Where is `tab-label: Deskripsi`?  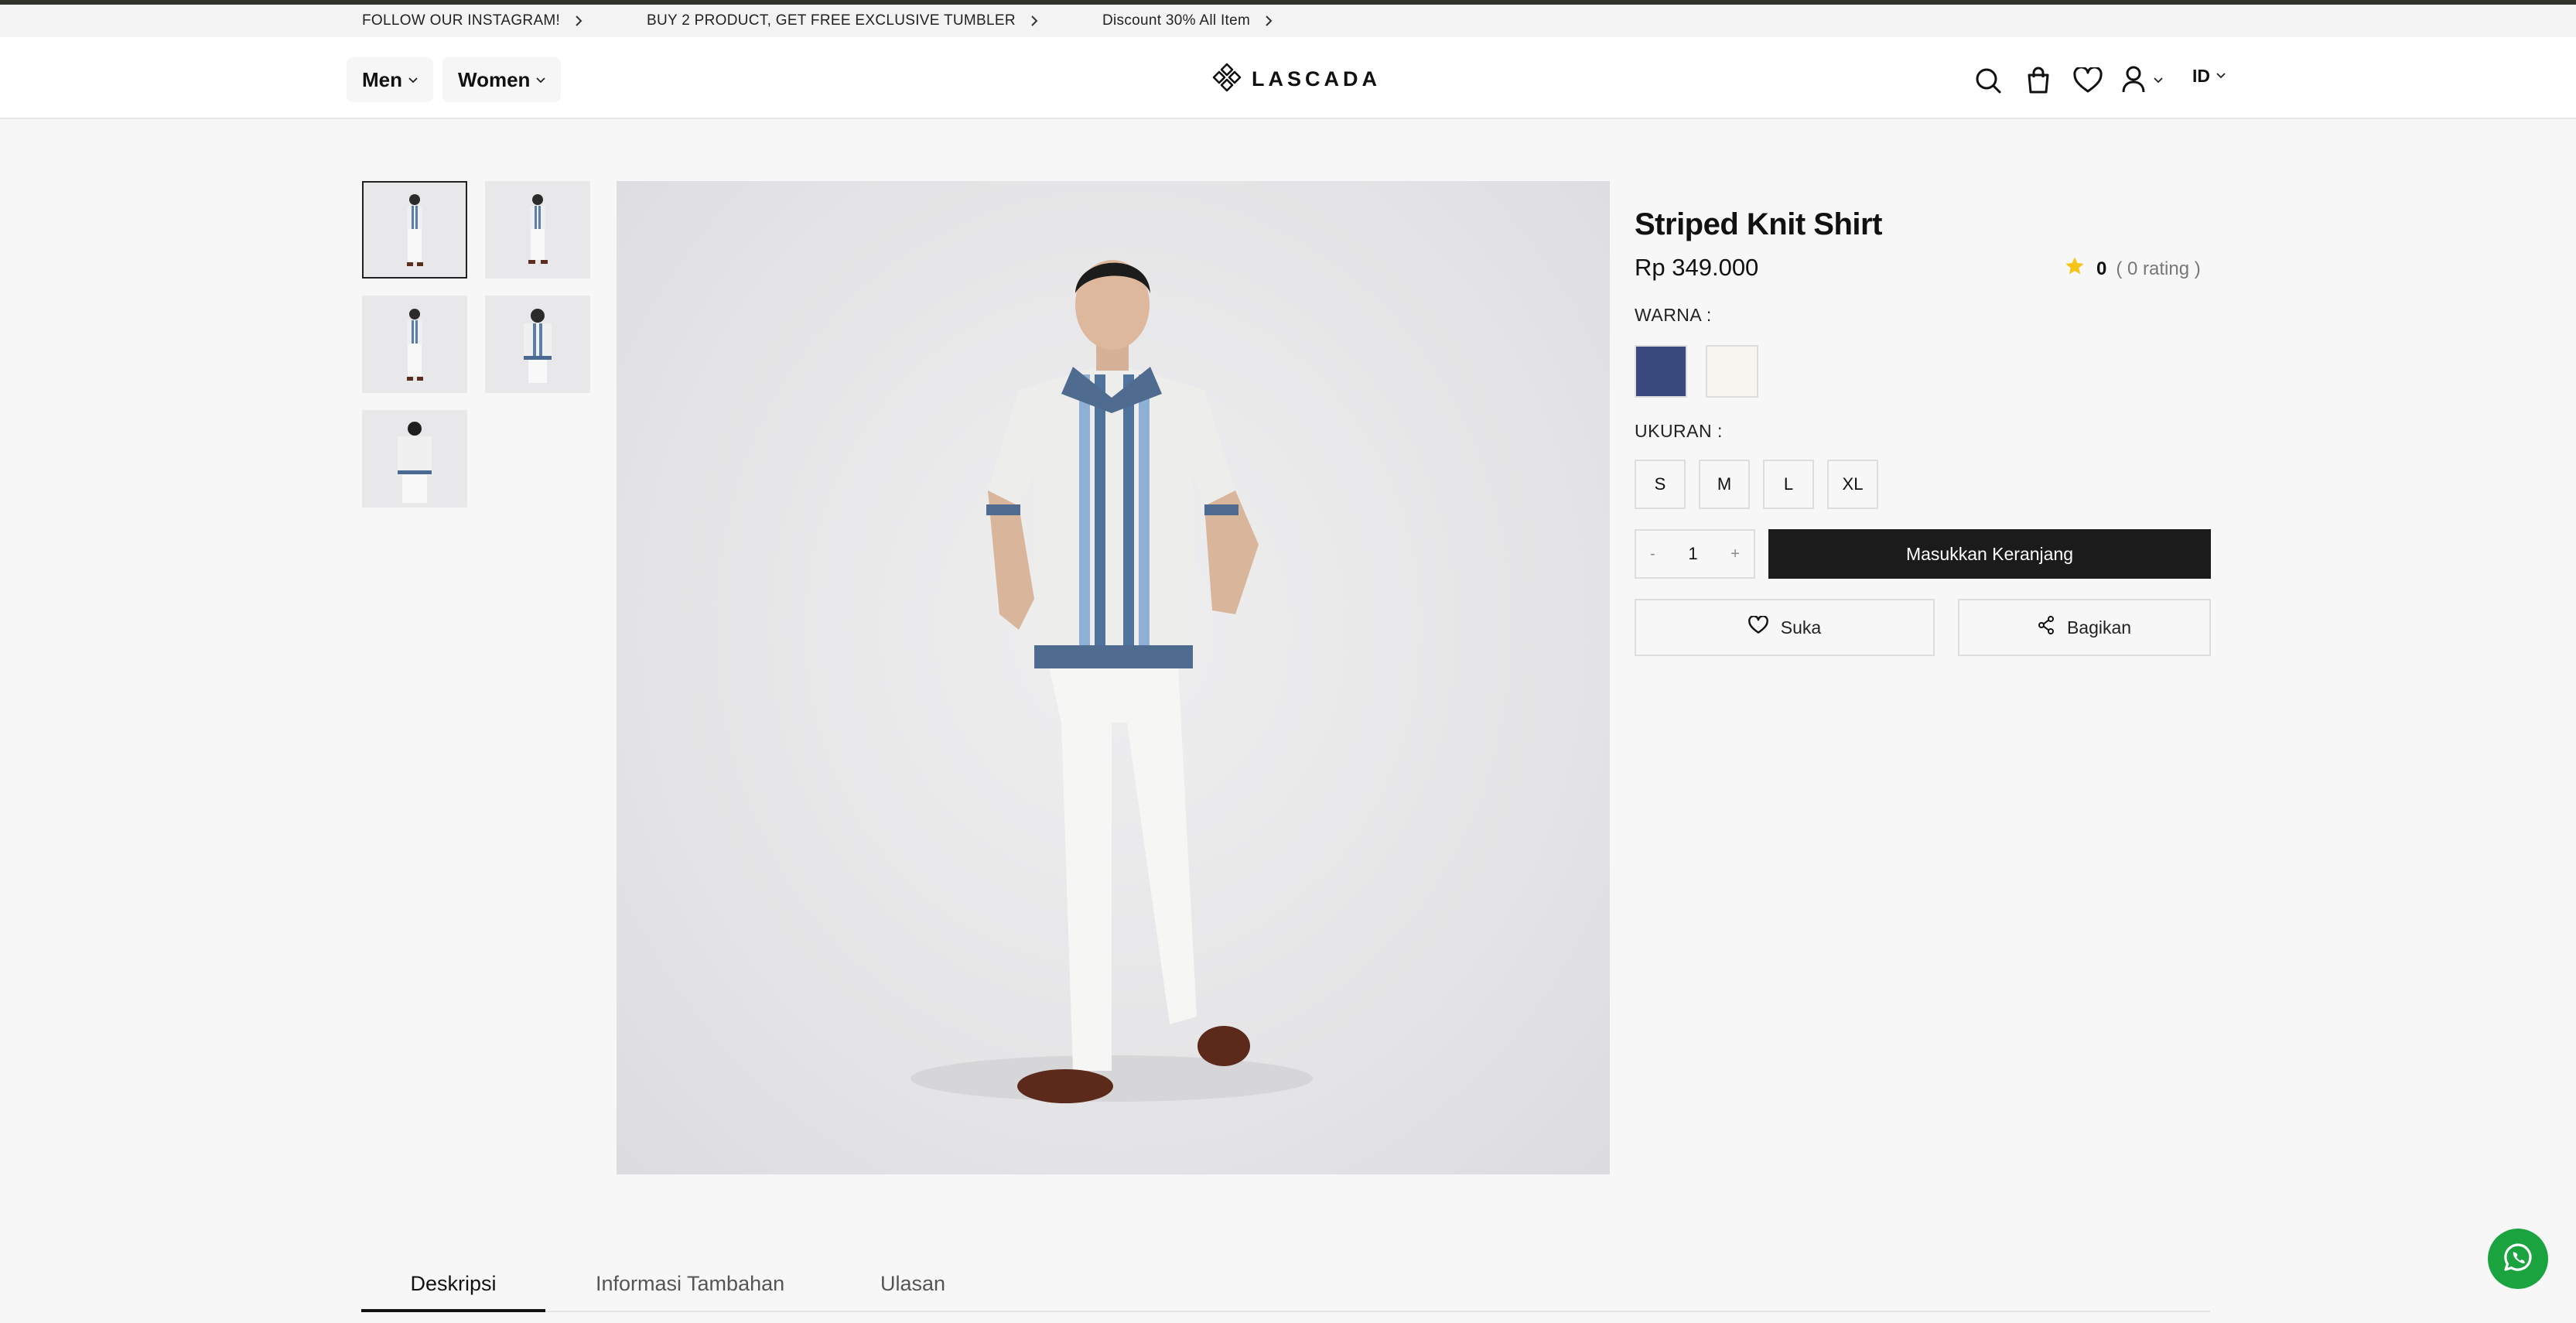 tab-label: Deskripsi is located at coordinates (453, 1284).